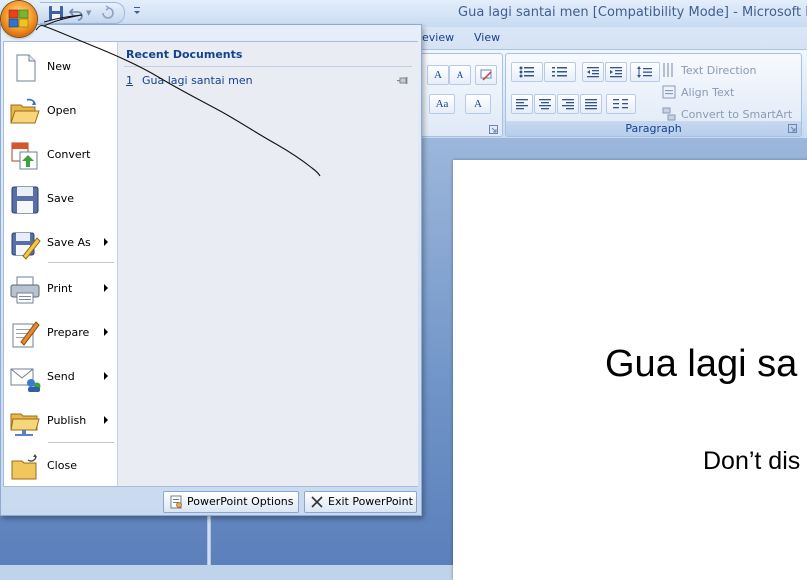 The image size is (807, 580). I want to click on align-right-icon, so click(568, 104).